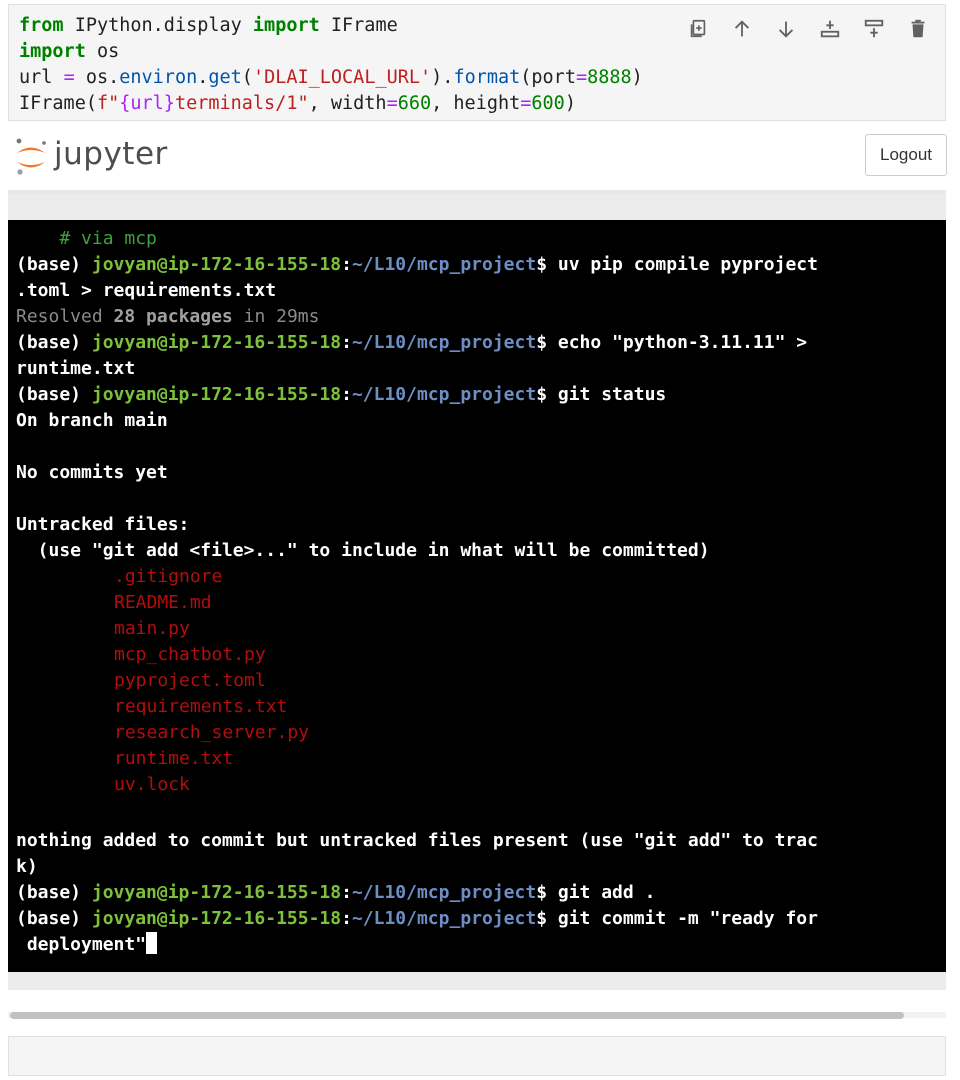 Image resolution: width=960 pixels, height=1080 pixels. What do you see at coordinates (414, 103) in the screenshot?
I see `number-literal: 660` at bounding box center [414, 103].